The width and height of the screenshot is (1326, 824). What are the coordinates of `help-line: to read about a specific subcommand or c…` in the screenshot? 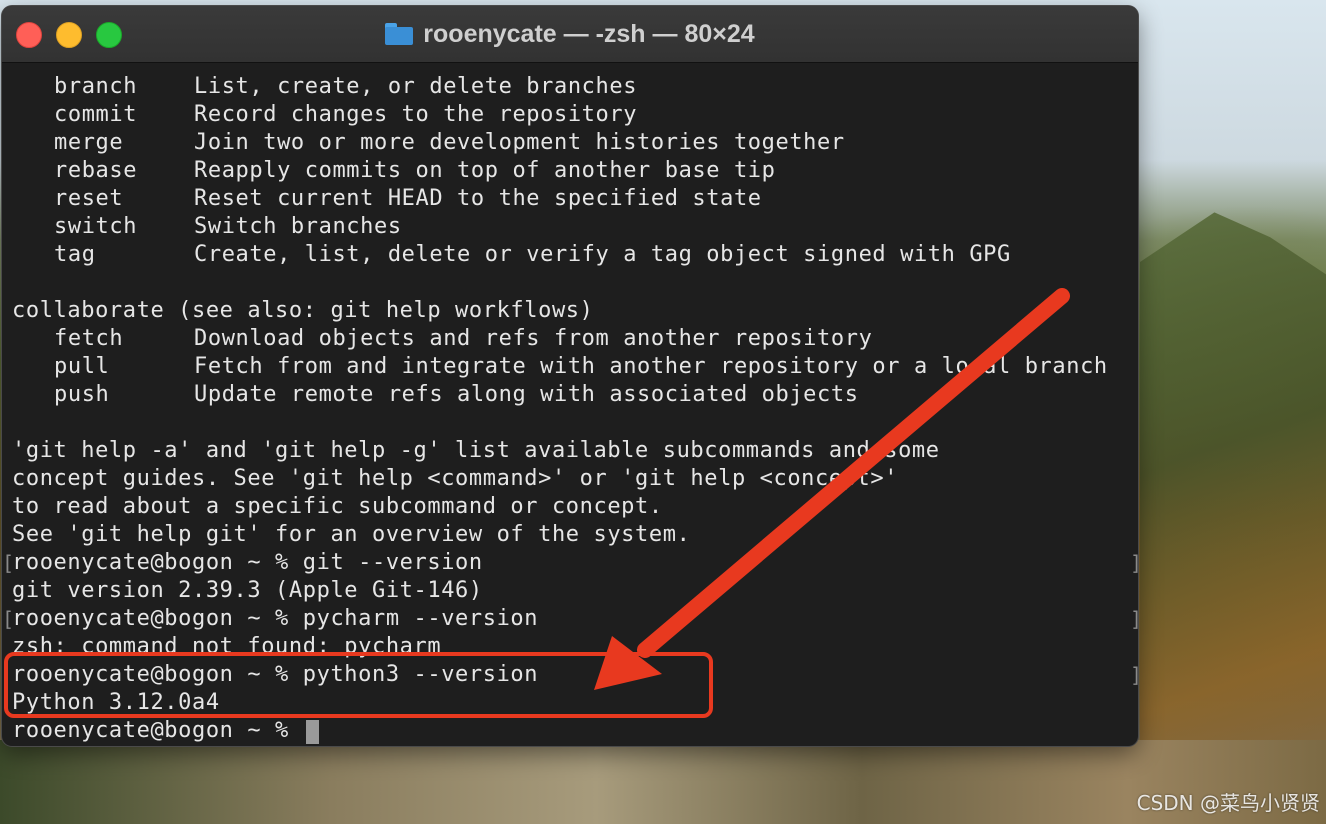 It's located at (337, 506).